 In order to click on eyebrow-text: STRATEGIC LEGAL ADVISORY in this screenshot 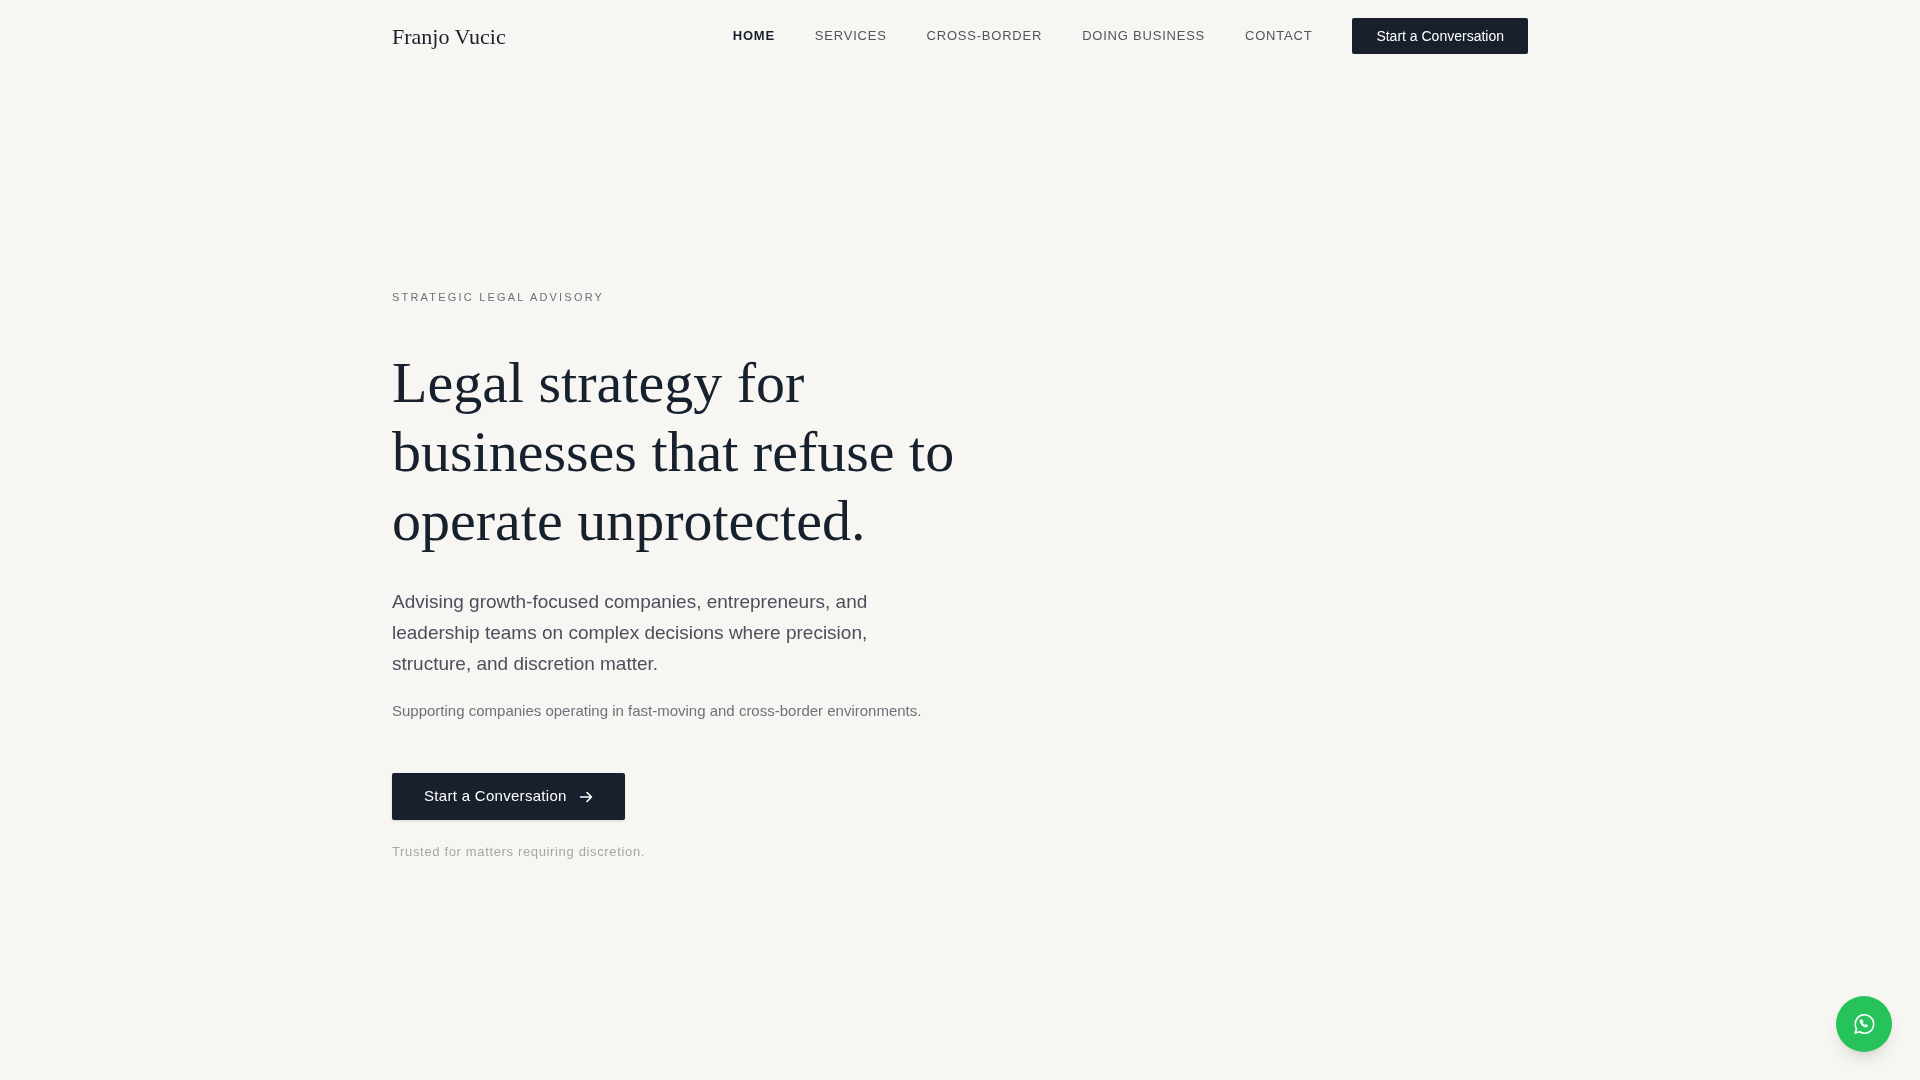, I will do `click(498, 297)`.